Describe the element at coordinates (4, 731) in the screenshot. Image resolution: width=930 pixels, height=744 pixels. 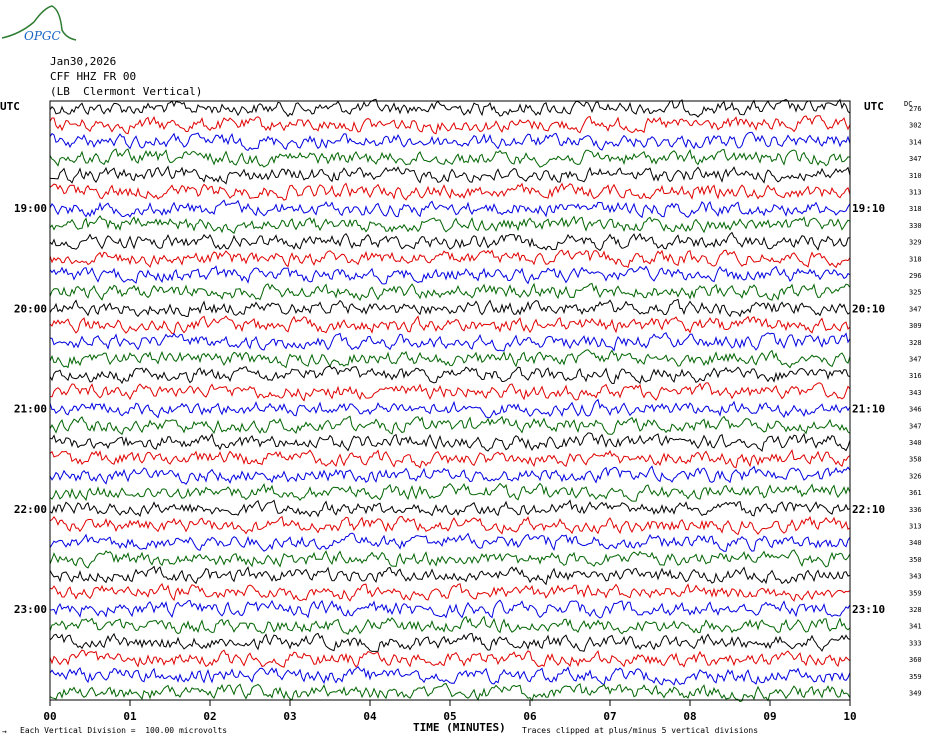
I see `footer-mark: →` at that location.